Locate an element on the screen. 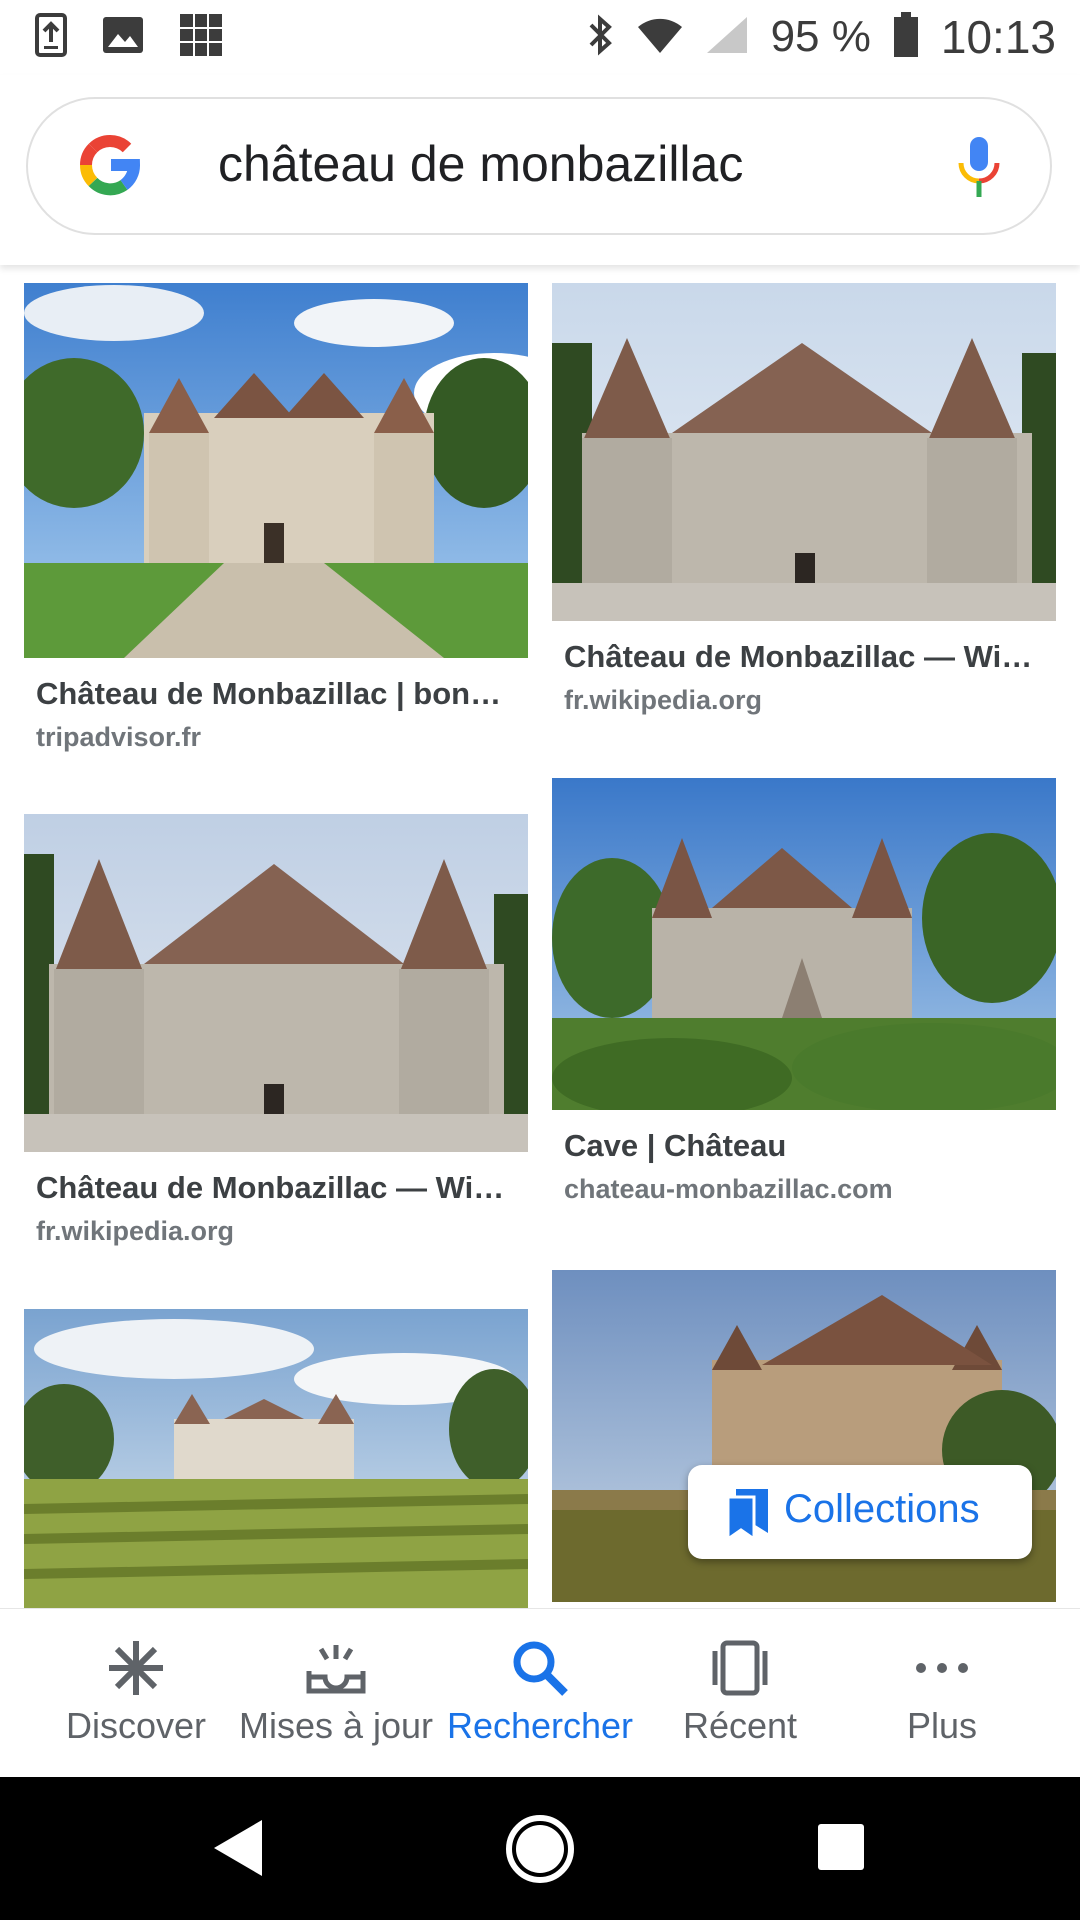 The height and width of the screenshot is (1920, 1080). collections-button: Collections is located at coordinates (860, 1512).